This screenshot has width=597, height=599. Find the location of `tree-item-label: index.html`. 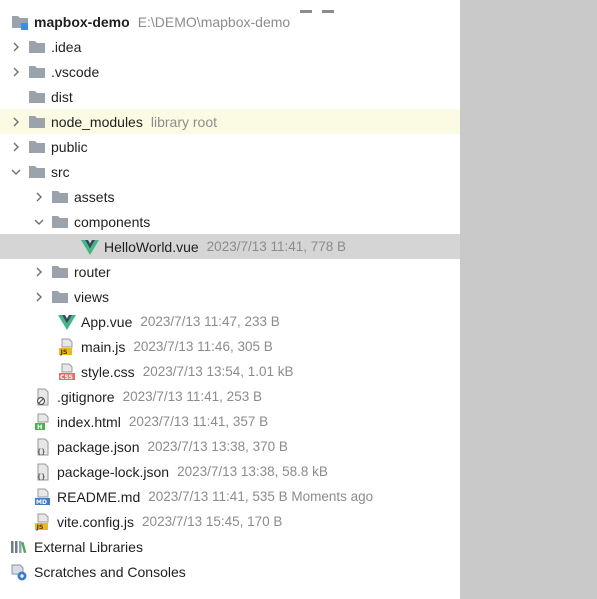

tree-item-label: index.html is located at coordinates (89, 421).